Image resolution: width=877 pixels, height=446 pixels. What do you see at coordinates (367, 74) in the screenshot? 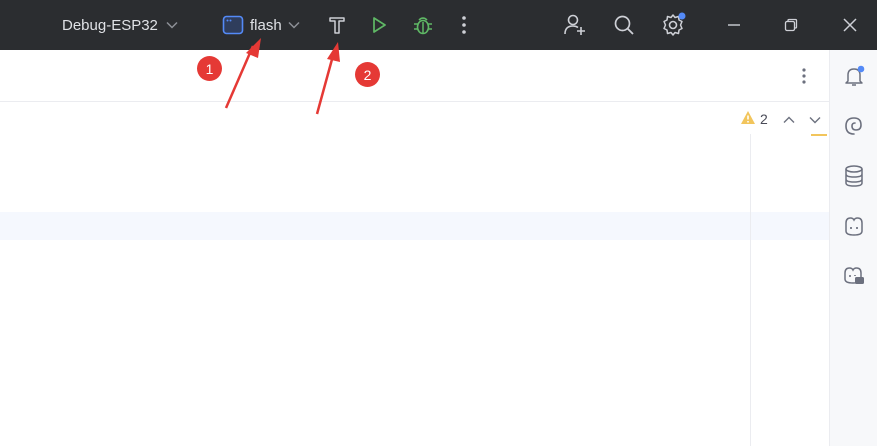
I see `annotation-badge-2: 2` at bounding box center [367, 74].